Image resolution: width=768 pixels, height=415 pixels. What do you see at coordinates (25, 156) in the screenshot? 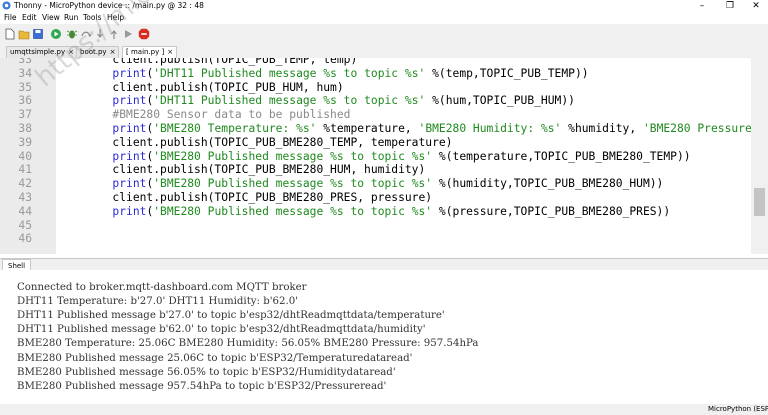
I see `line-number: 40` at bounding box center [25, 156].